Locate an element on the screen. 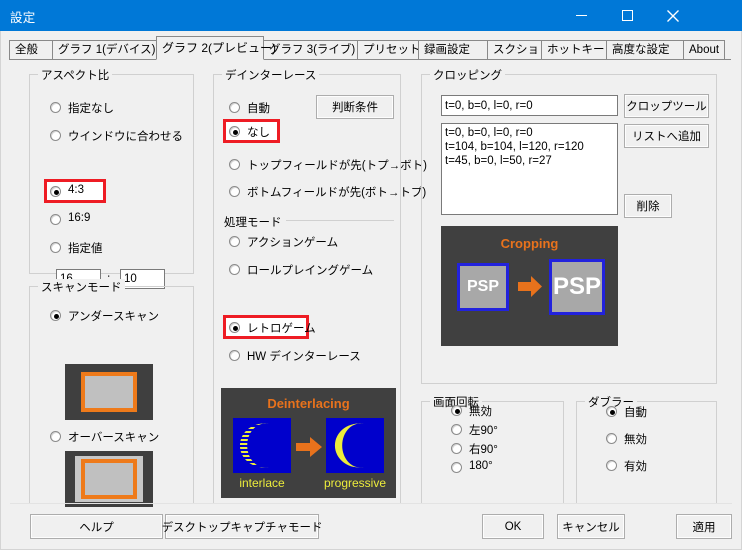 Image resolution: width=742 pixels, height=550 pixels. psp-before-label: PSP is located at coordinates (482, 286).